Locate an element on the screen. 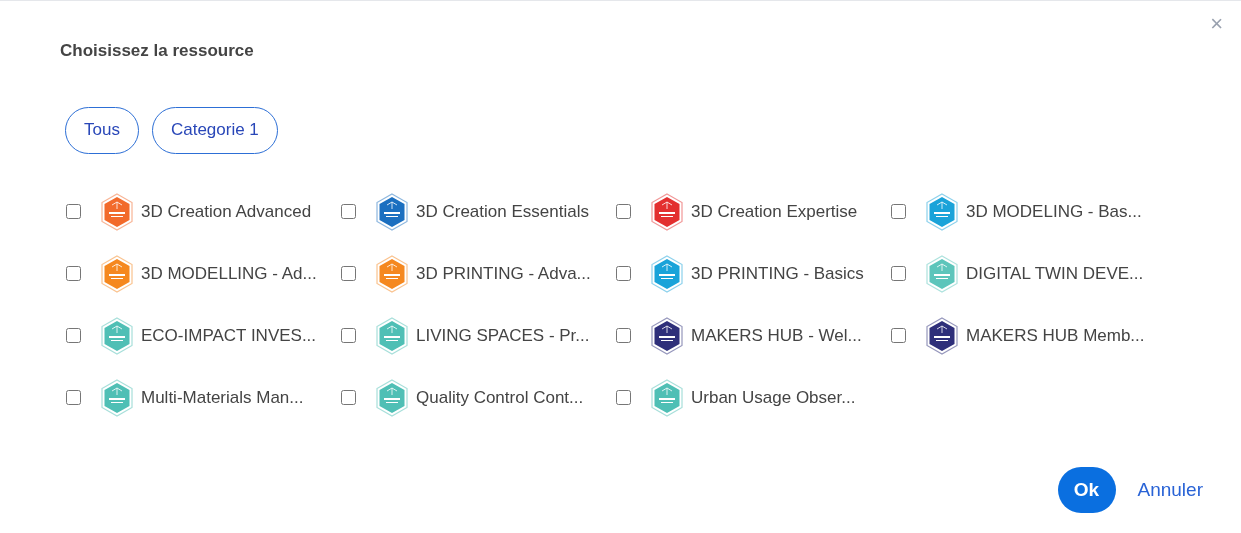 The width and height of the screenshot is (1241, 533). resource-name: 3D Creation Expertise is located at coordinates (774, 211).